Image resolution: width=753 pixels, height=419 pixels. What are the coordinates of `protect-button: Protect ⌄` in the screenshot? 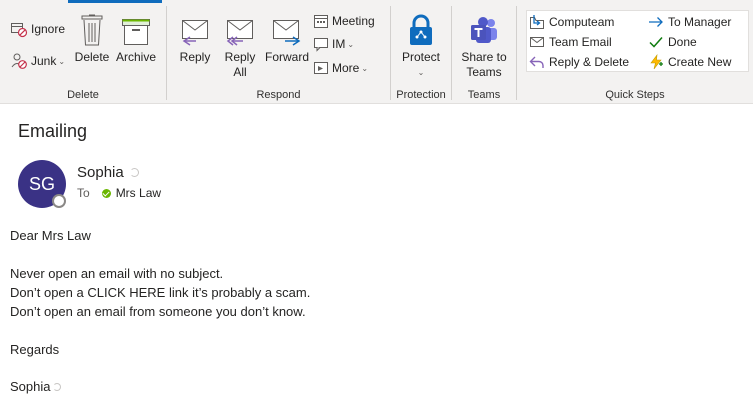 It's located at (421, 45).